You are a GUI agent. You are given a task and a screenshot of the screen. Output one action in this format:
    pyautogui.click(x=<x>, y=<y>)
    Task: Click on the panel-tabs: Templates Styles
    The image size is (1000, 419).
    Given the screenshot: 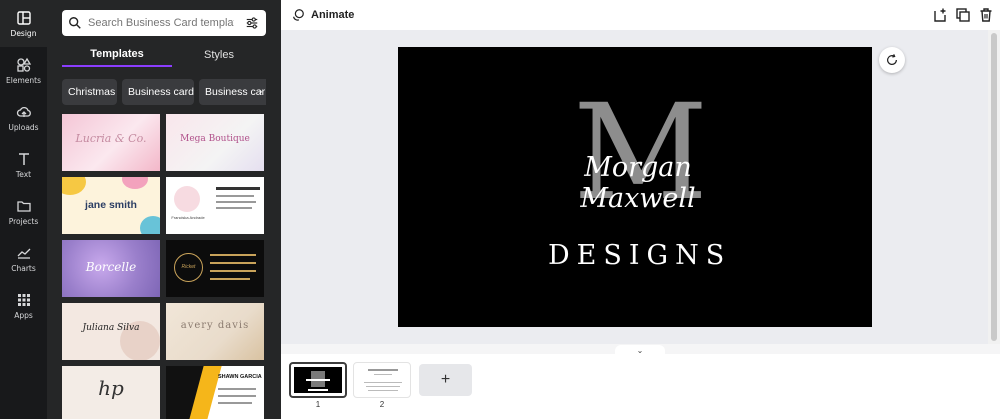 What is the action you would take?
    pyautogui.click(x=164, y=54)
    